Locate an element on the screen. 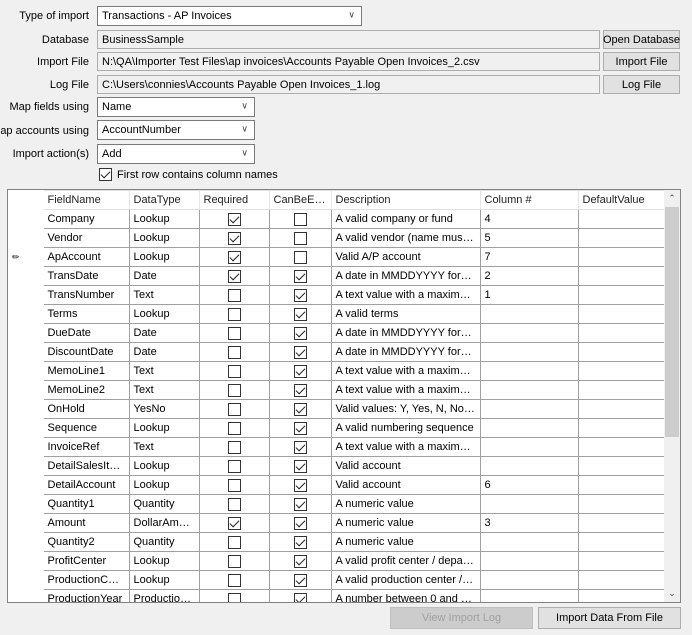 The image size is (692, 635). cell-fieldname: ProfitCenter is located at coordinates (86, 561).